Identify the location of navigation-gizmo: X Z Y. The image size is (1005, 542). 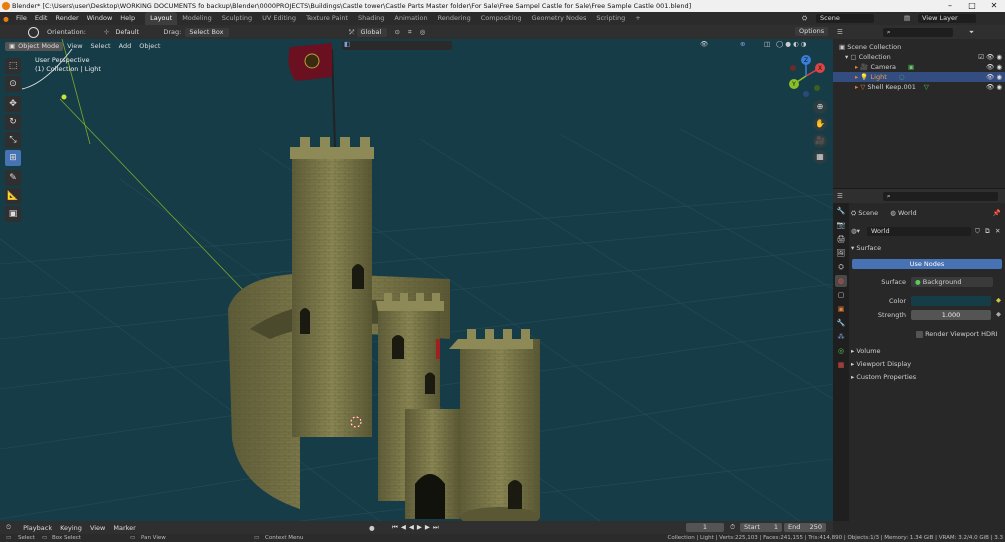
(808, 79).